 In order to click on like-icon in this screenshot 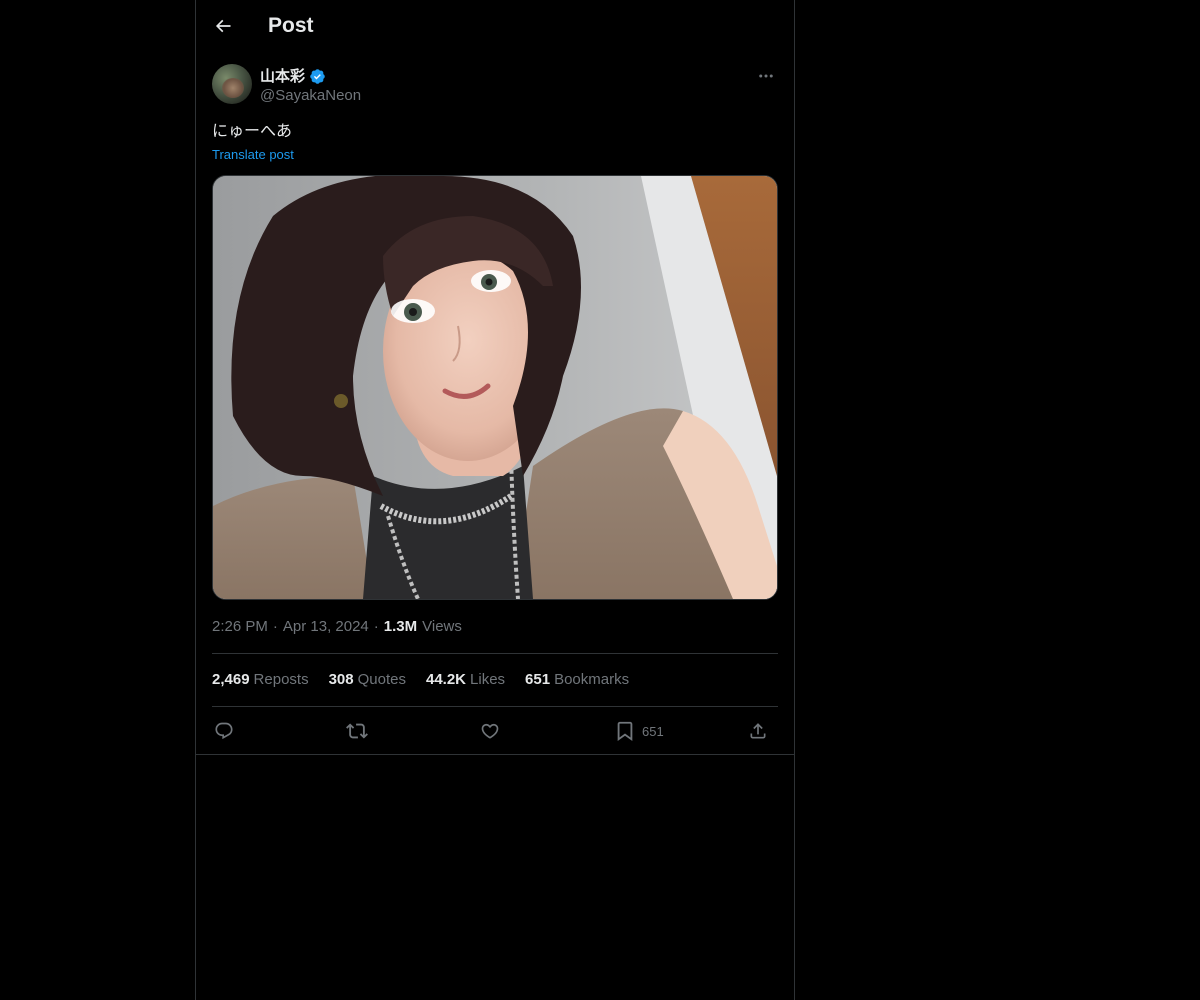, I will do `click(490, 731)`.